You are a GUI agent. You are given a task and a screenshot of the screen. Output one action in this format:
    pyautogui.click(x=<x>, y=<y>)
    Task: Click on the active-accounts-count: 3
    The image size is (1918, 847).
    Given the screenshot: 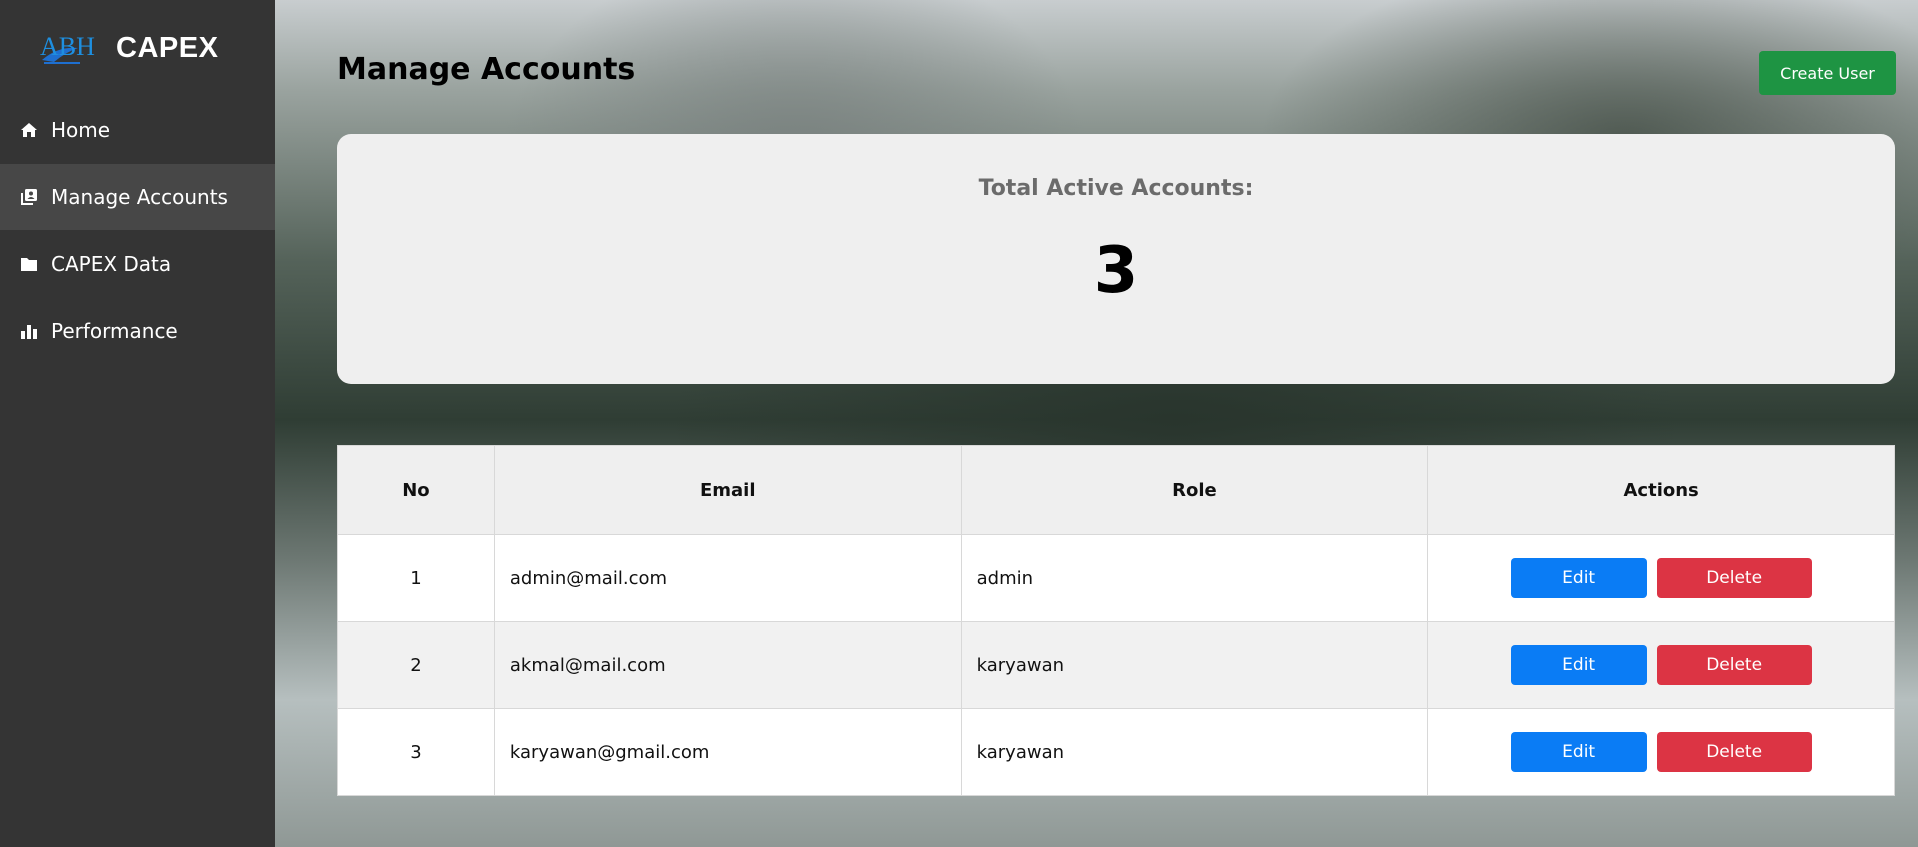 What is the action you would take?
    pyautogui.click(x=1116, y=271)
    